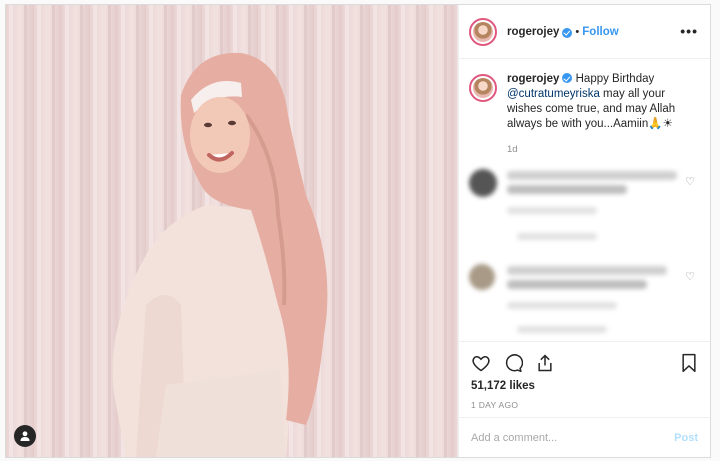 The height and width of the screenshot is (461, 720). What do you see at coordinates (689, 31) in the screenshot?
I see `more-horizontal-icon: •••` at bounding box center [689, 31].